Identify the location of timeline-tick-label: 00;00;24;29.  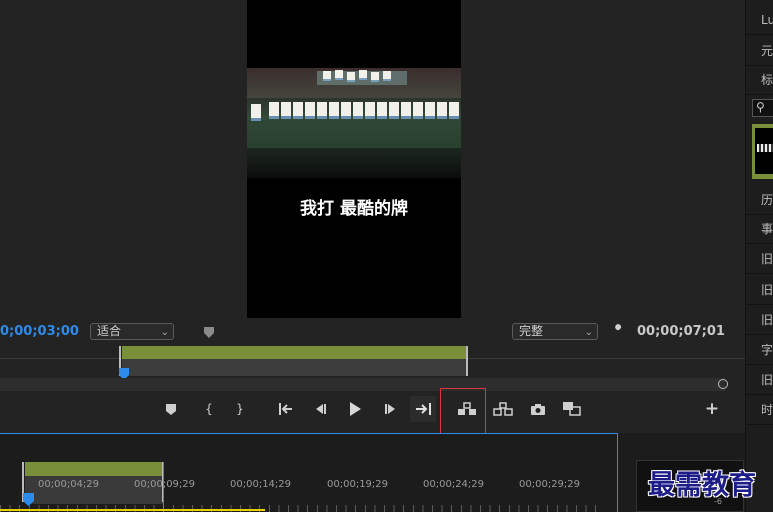
(454, 484).